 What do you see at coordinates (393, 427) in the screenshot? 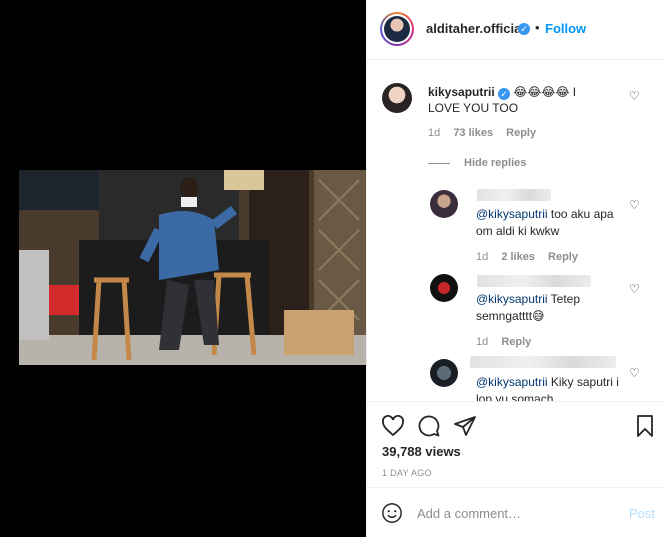
I see `like-heart-icon` at bounding box center [393, 427].